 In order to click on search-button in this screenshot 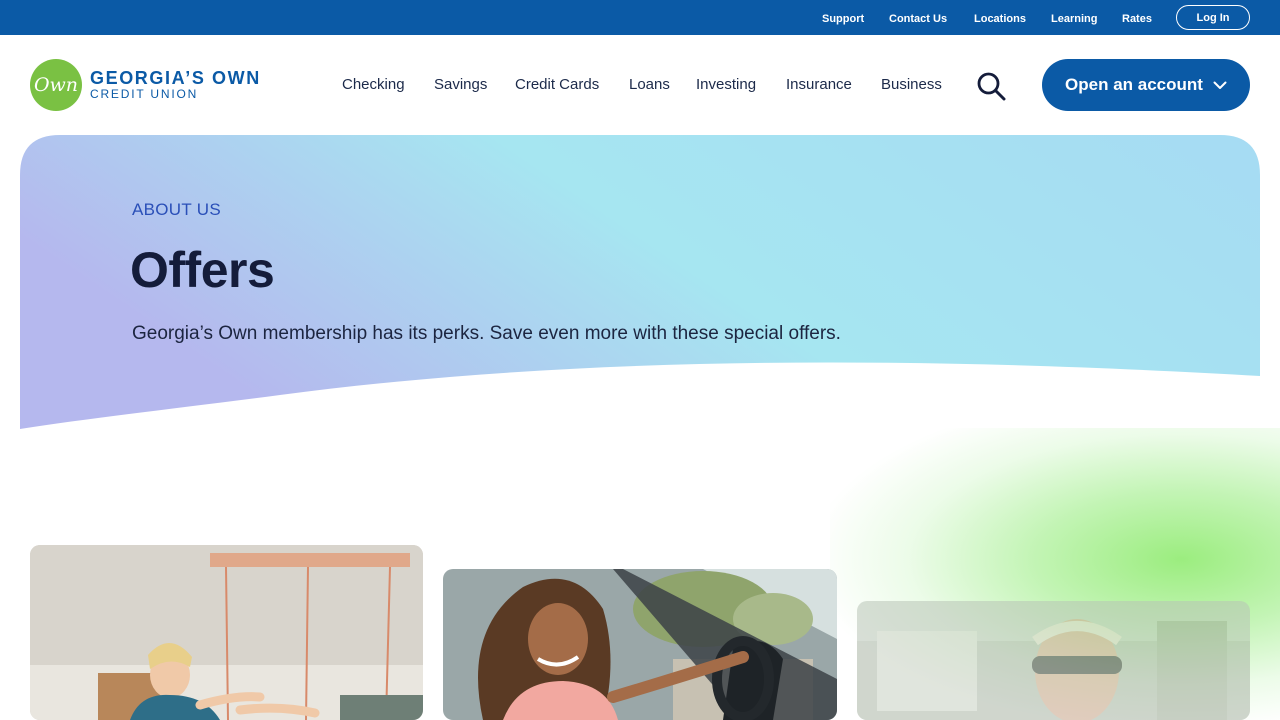, I will do `click(992, 86)`.